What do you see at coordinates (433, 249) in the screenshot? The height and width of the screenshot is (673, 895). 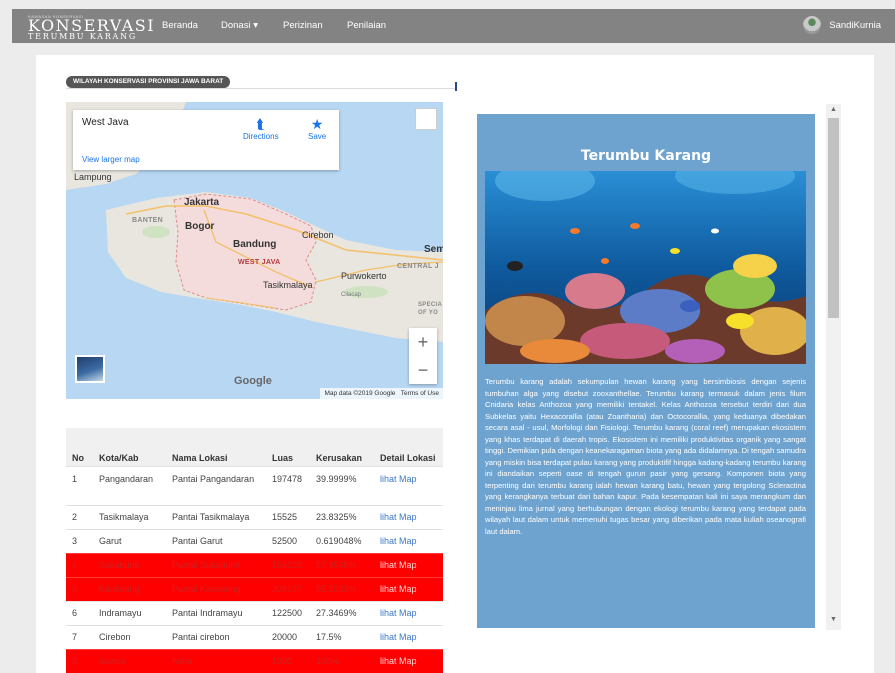 I see `map-label-semarang: Sem` at bounding box center [433, 249].